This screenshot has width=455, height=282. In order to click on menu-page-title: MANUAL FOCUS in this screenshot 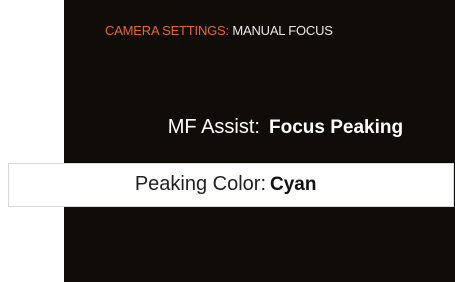, I will do `click(282, 30)`.